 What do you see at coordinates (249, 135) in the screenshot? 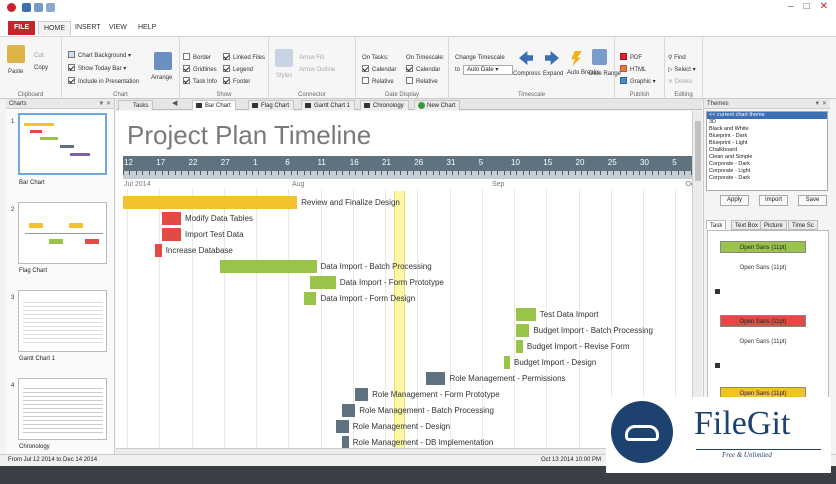
I see `chart-title: Project Plan Timeline` at bounding box center [249, 135].